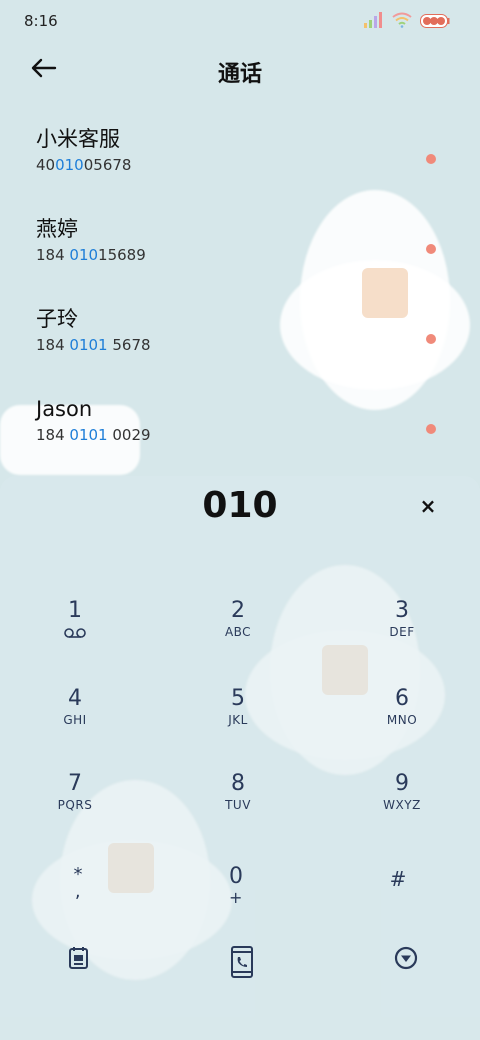 This screenshot has width=480, height=1040. What do you see at coordinates (75, 783) in the screenshot?
I see `key-digit: 7` at bounding box center [75, 783].